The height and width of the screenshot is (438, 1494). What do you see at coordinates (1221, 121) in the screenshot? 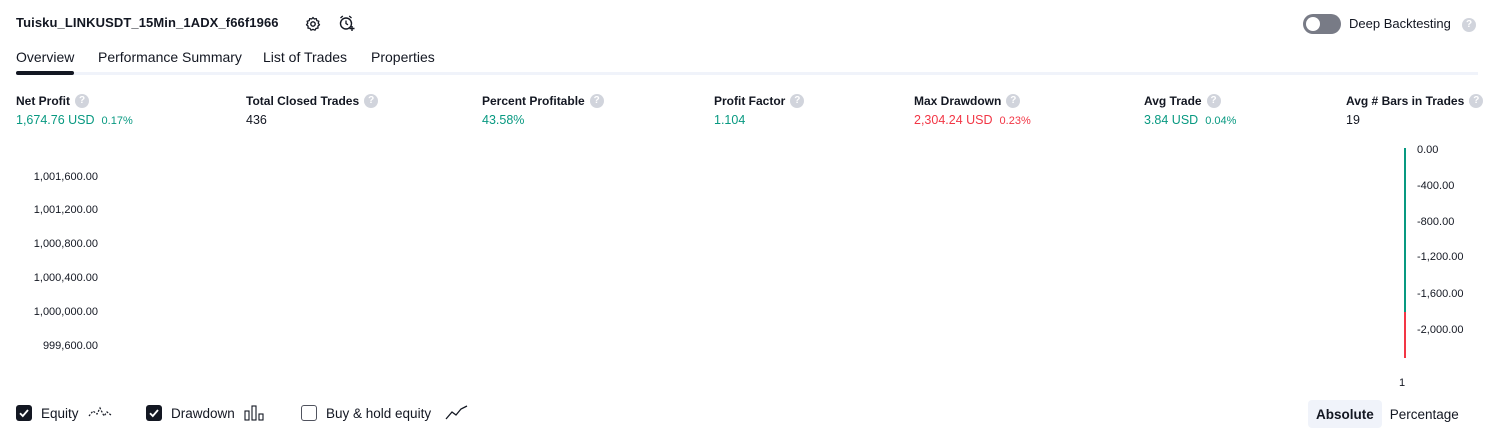
I see `metric-percent: 0.04%` at bounding box center [1221, 121].